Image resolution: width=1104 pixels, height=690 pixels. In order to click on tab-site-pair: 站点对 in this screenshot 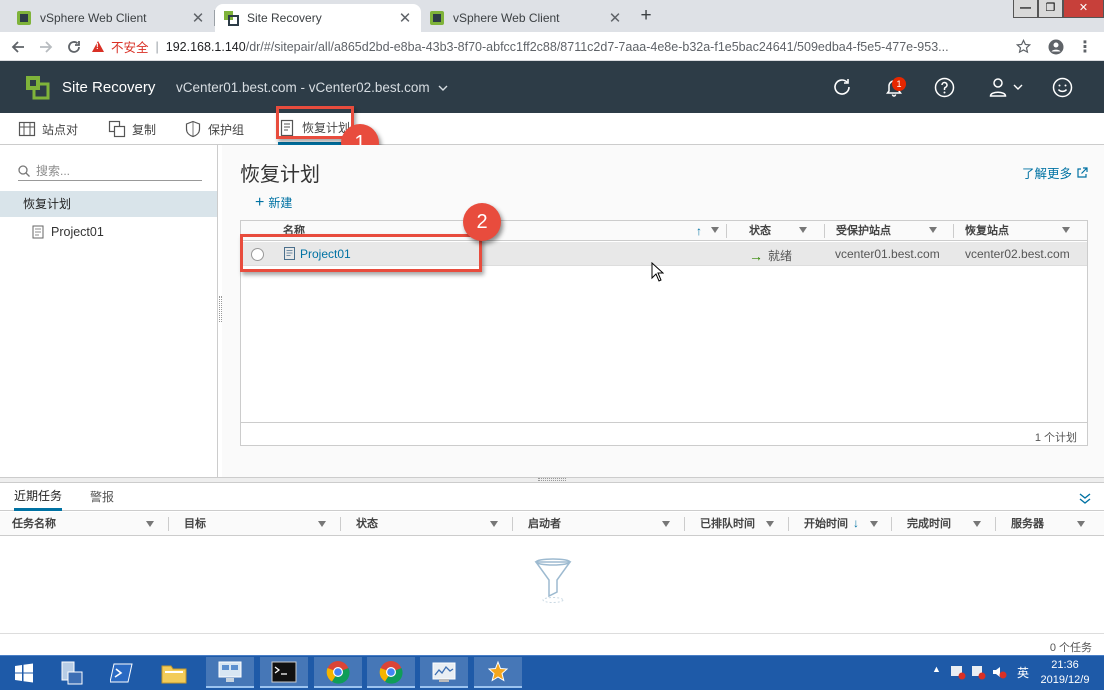, I will do `click(48, 129)`.